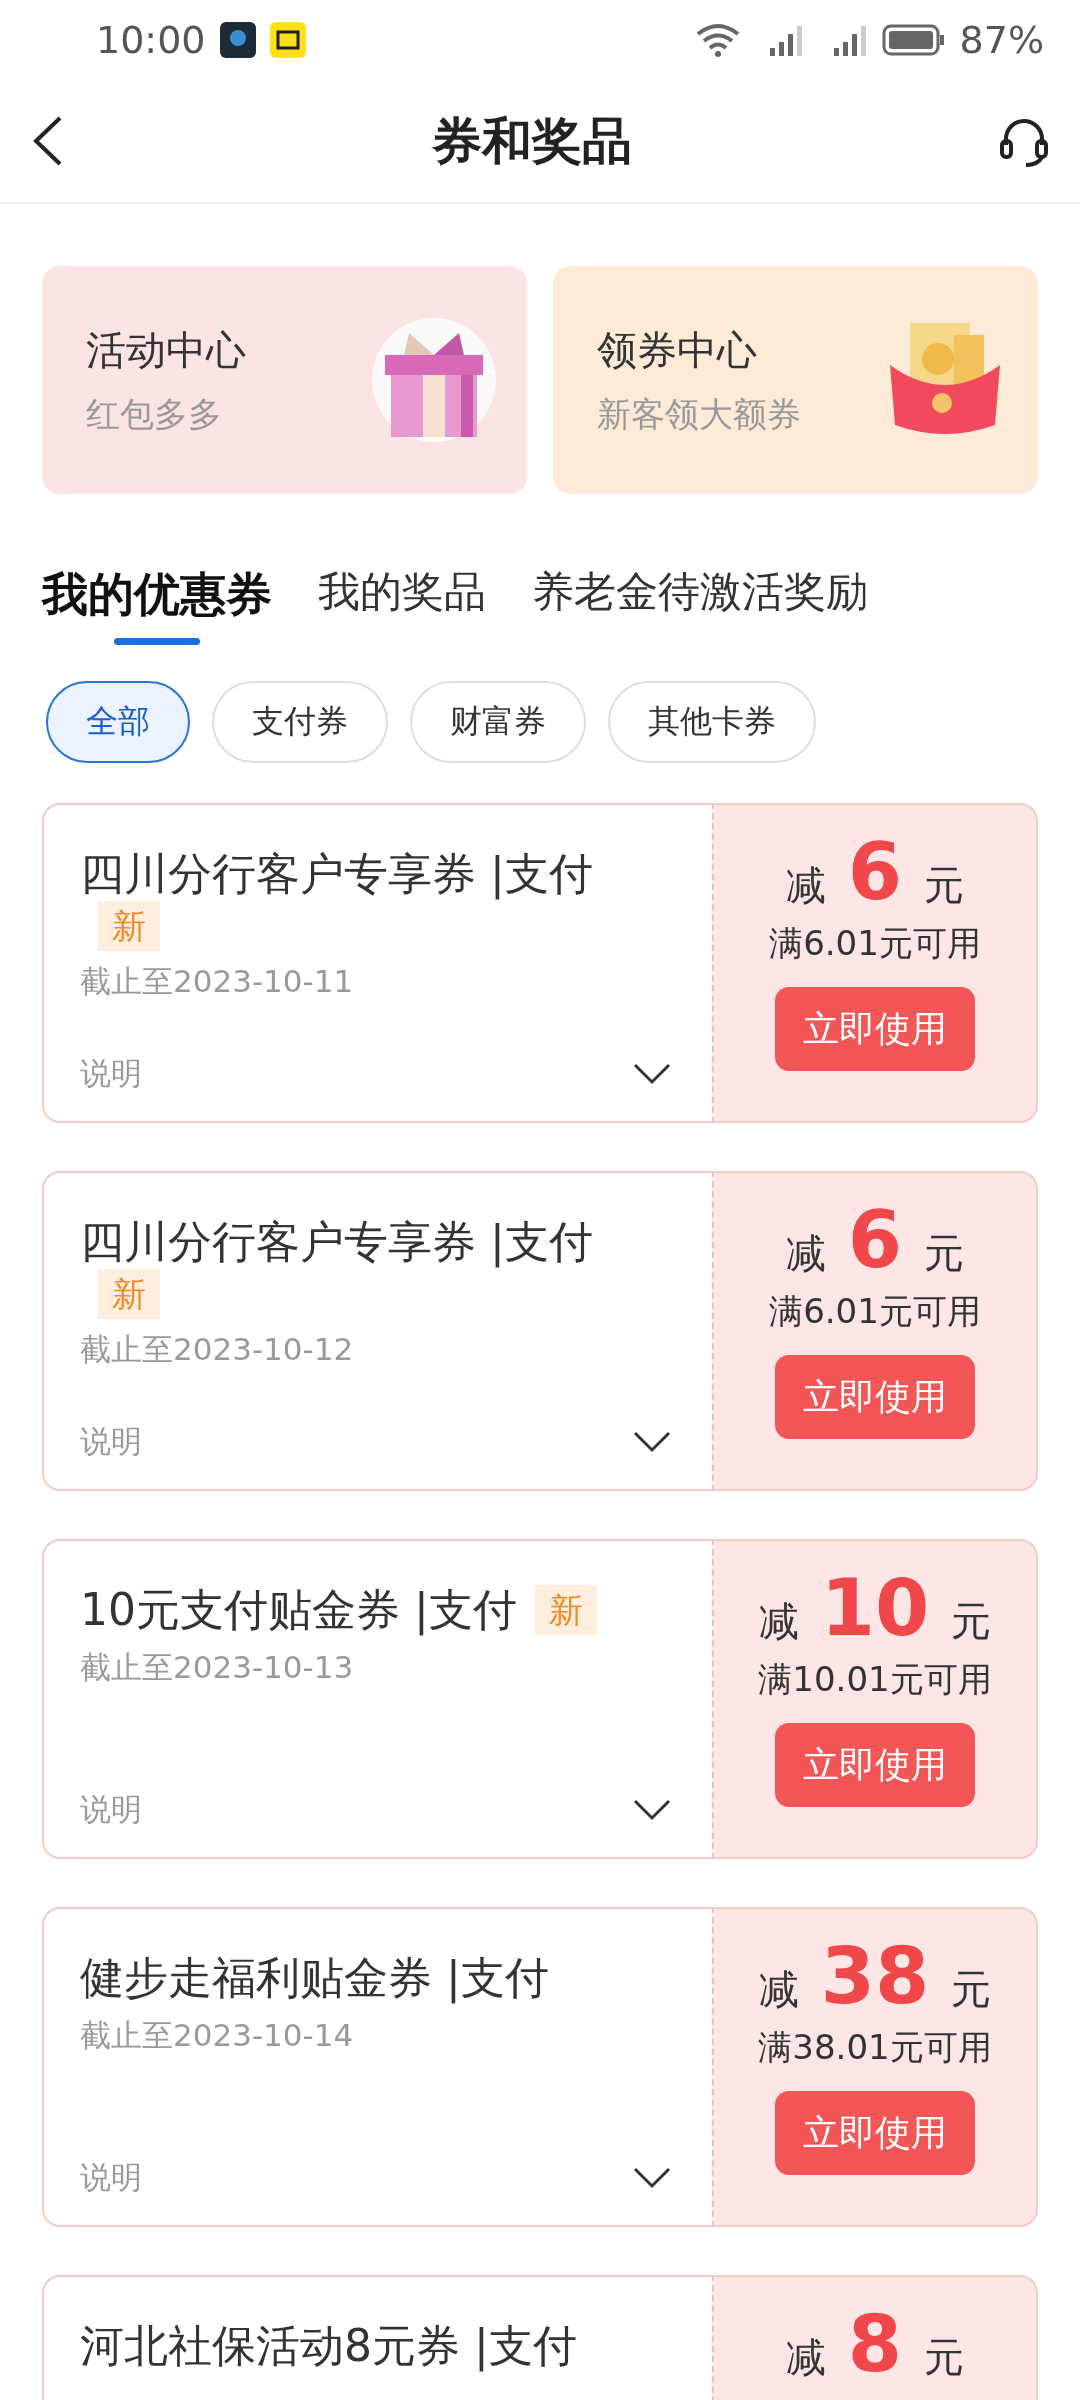  What do you see at coordinates (699, 414) in the screenshot?
I see `card-subtitle: 新客领大额券` at bounding box center [699, 414].